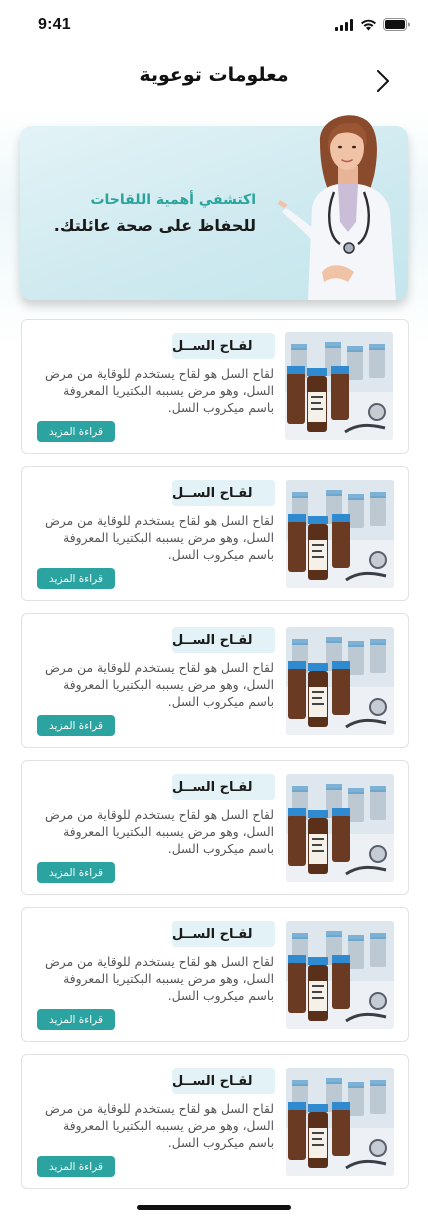 This screenshot has height=1220, width=428. I want to click on chevron-icon, so click(383, 81).